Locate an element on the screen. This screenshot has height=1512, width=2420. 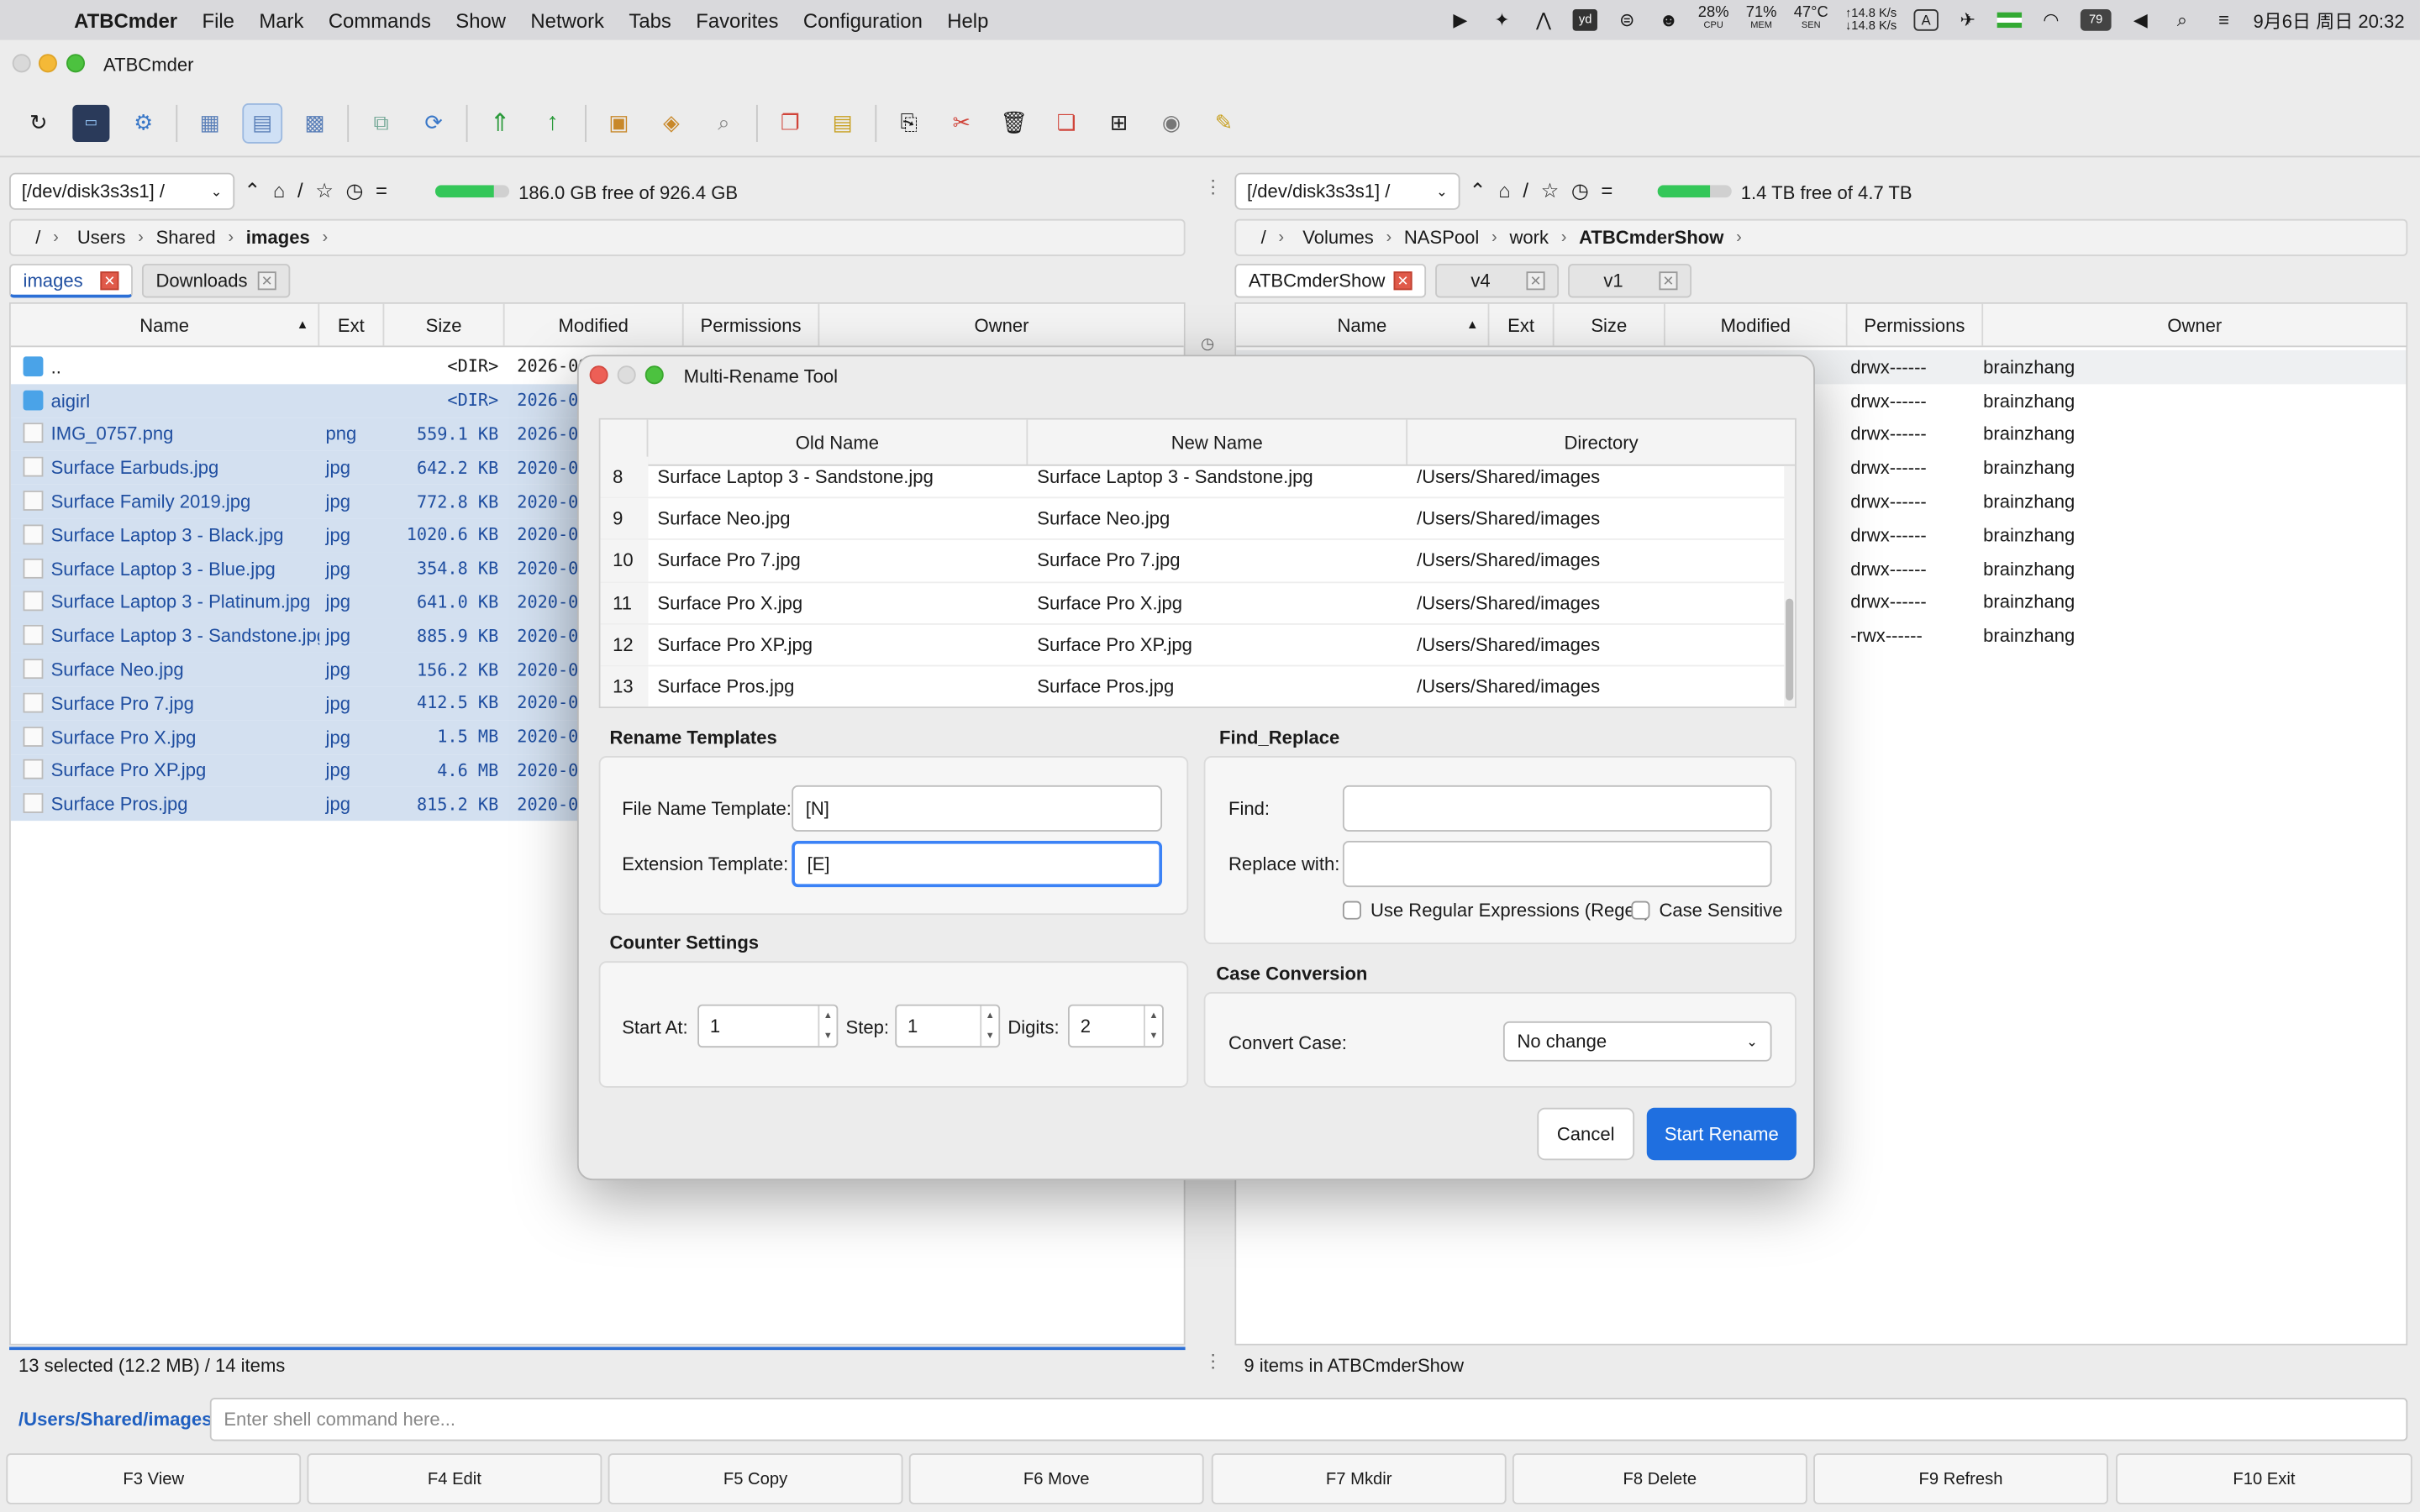
terminal-icon: ▭ is located at coordinates (91, 122).